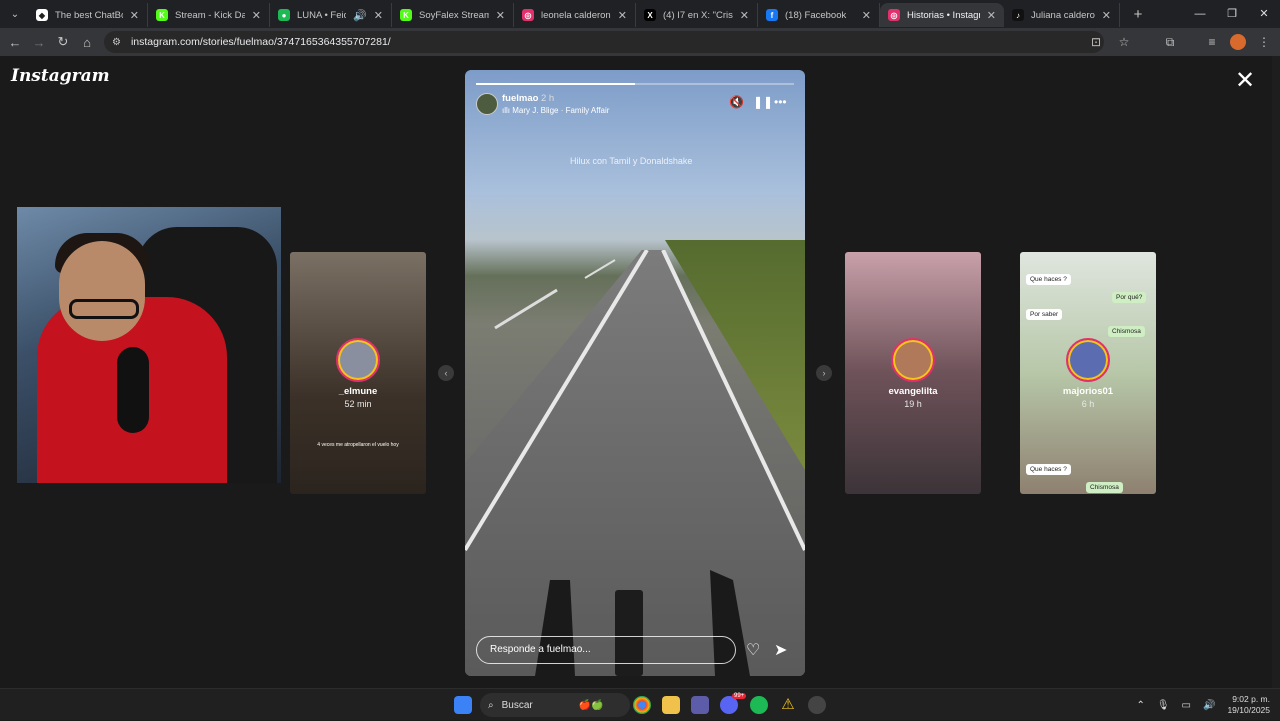 The width and height of the screenshot is (1280, 721). What do you see at coordinates (15, 14) in the screenshot?
I see `tab-search-chevron-icon: ⌄` at bounding box center [15, 14].